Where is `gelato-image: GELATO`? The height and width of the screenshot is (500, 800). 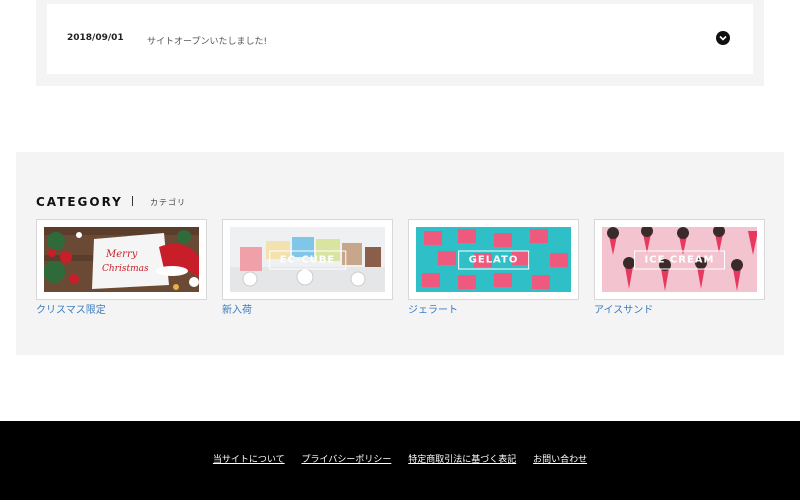 gelato-image: GELATO is located at coordinates (493, 259).